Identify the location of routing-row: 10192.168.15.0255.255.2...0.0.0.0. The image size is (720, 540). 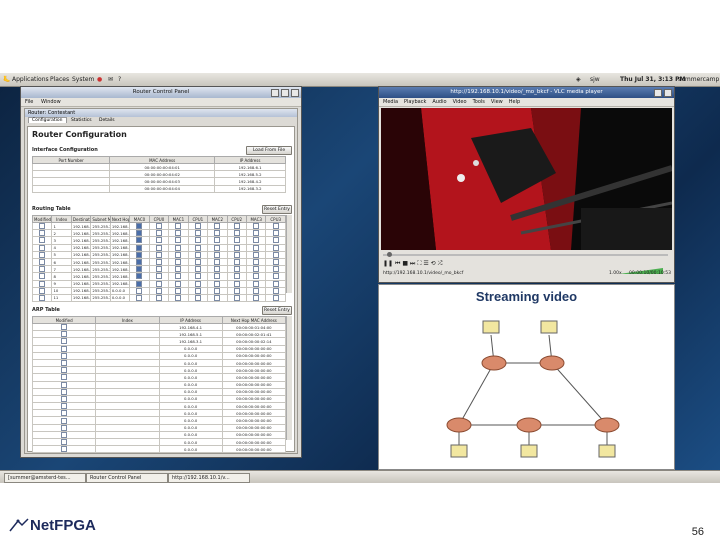
(158, 290).